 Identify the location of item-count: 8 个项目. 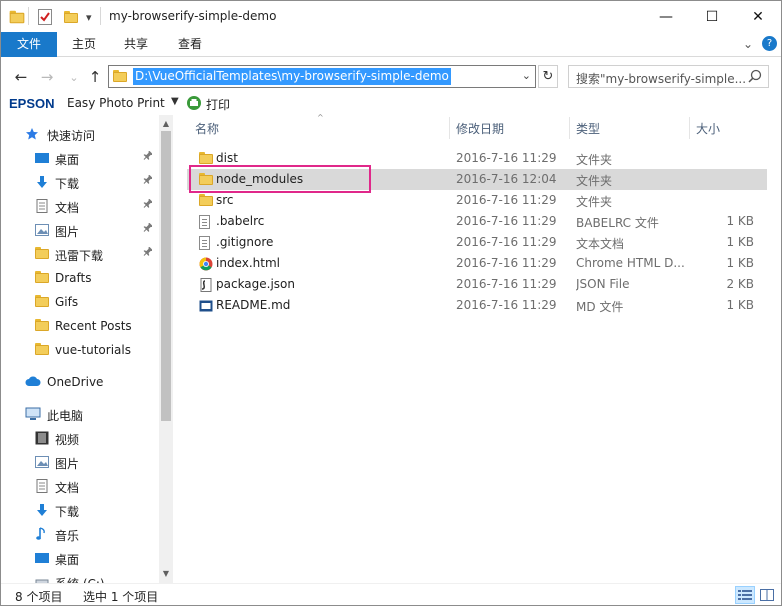
(39, 597).